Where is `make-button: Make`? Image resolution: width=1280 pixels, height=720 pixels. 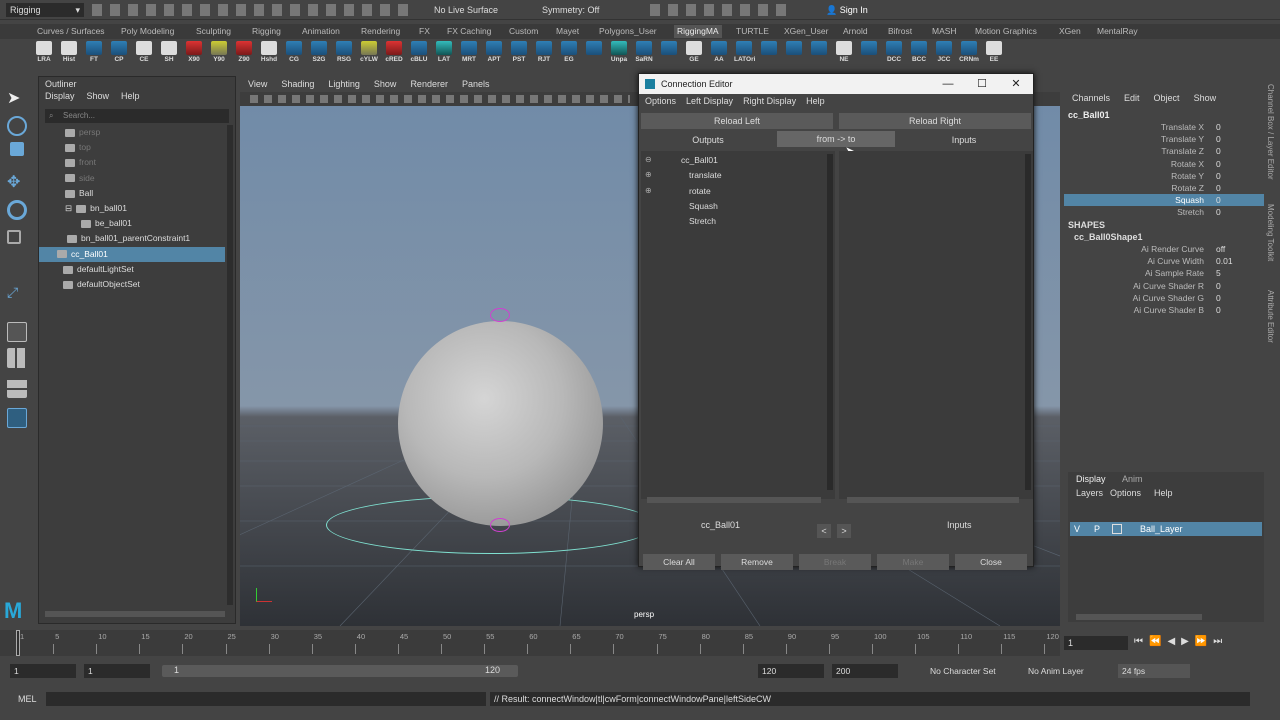 make-button: Make is located at coordinates (913, 562).